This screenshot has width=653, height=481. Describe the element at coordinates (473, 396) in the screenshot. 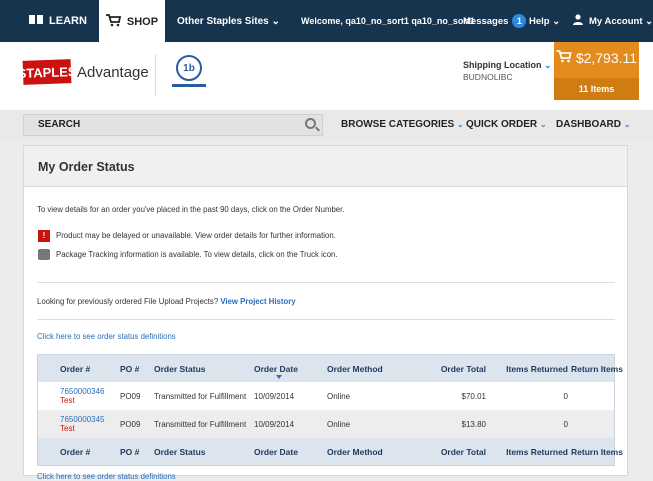

I see `order-total-cell: $70.01` at that location.